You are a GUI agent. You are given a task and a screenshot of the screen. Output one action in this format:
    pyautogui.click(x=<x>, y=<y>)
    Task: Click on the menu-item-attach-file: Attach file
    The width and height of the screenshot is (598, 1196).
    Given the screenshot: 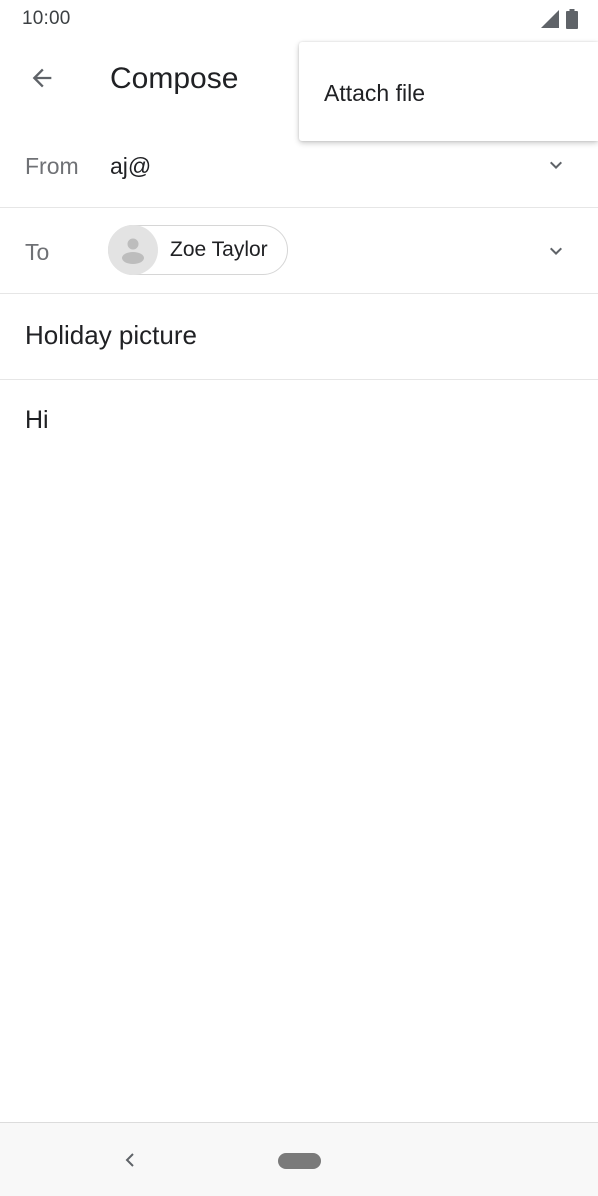 What is the action you would take?
    pyautogui.click(x=448, y=91)
    